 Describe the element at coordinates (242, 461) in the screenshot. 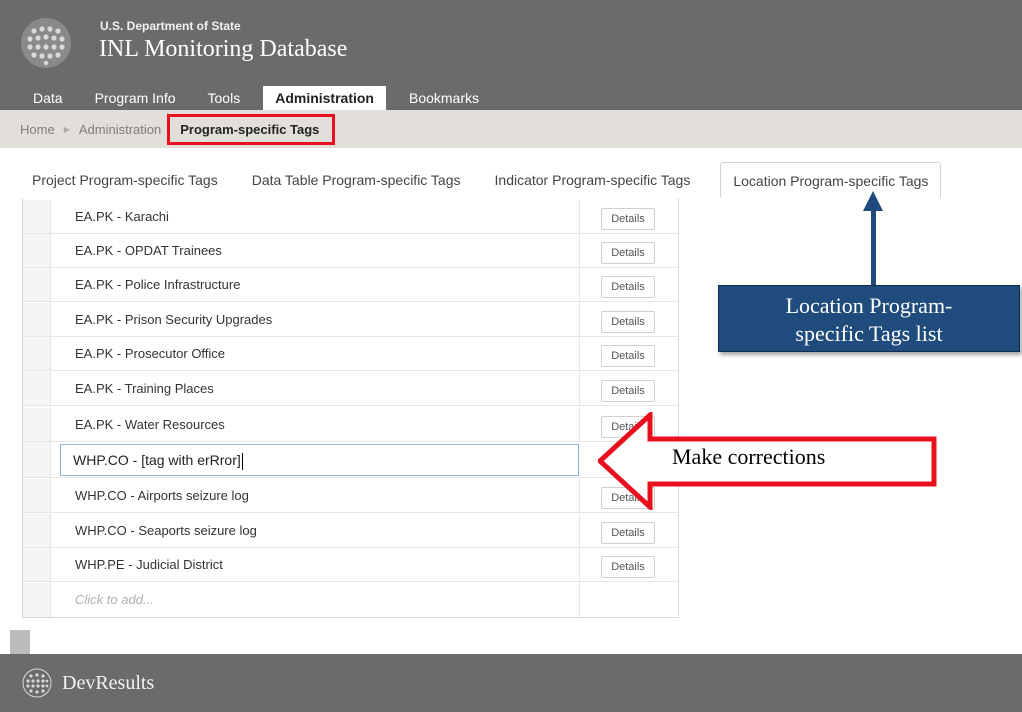

I see `text-caret` at that location.